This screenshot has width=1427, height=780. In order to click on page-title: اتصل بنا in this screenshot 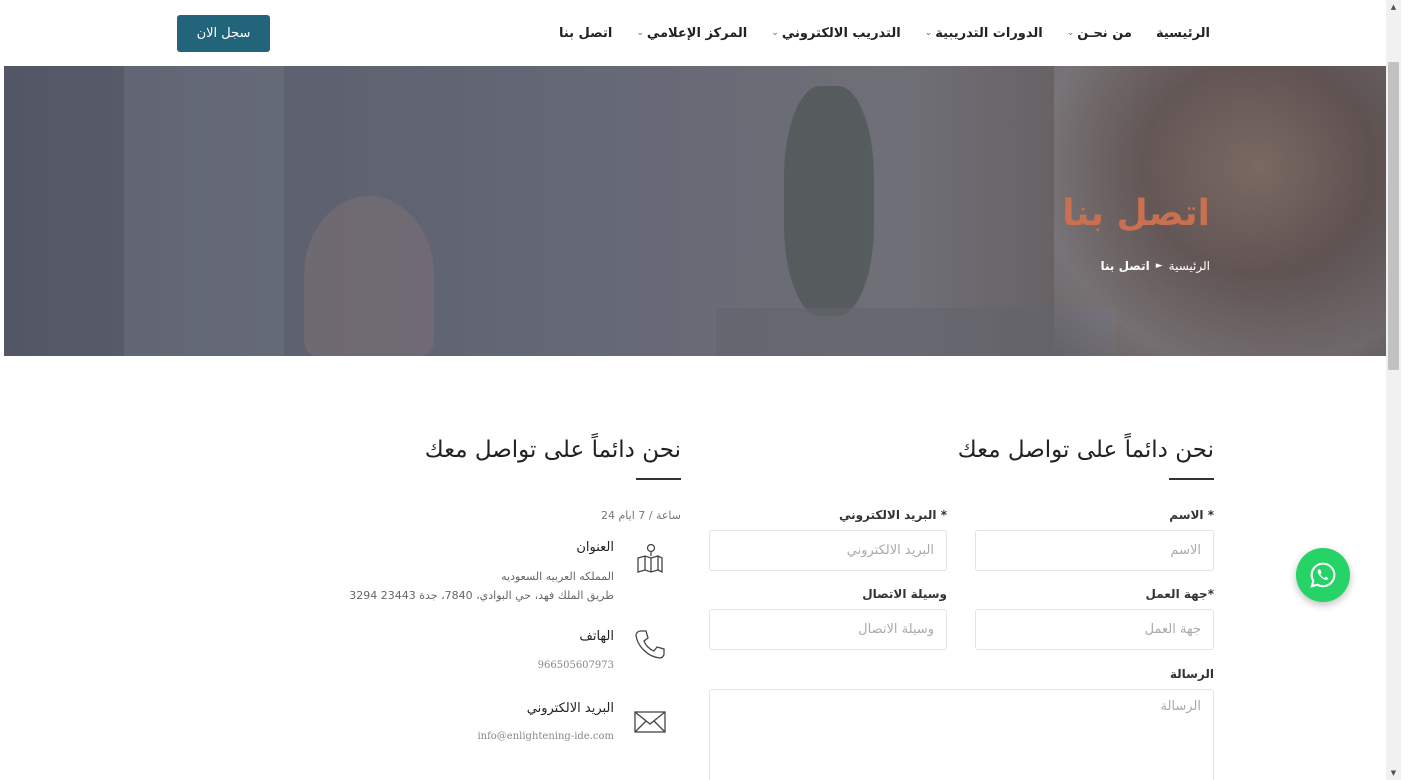, I will do `click(1136, 213)`.